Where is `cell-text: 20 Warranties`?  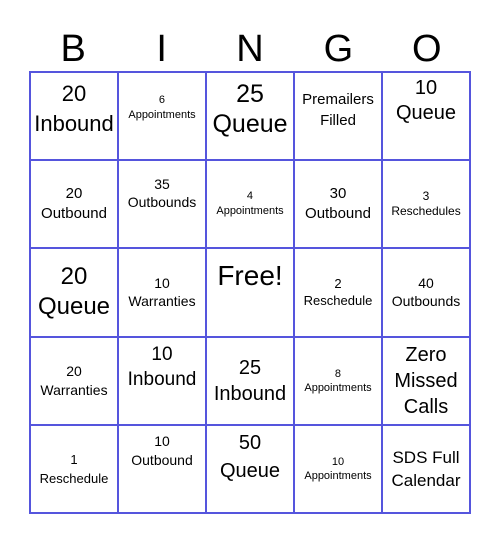 cell-text: 20 Warranties is located at coordinates (74, 380).